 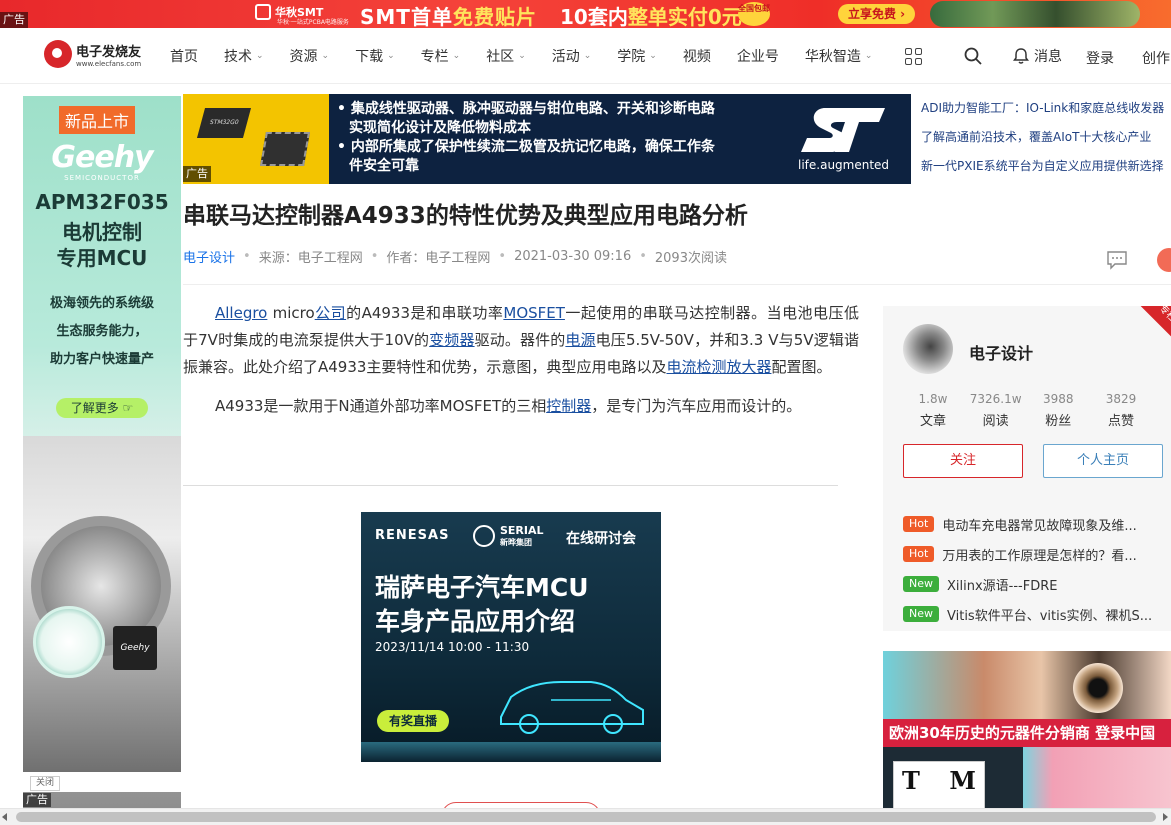 I want to click on right-distributor-ad: 欧洲30年历史的元器件分销商 登录中国 T M, so click(x=1027, y=731).